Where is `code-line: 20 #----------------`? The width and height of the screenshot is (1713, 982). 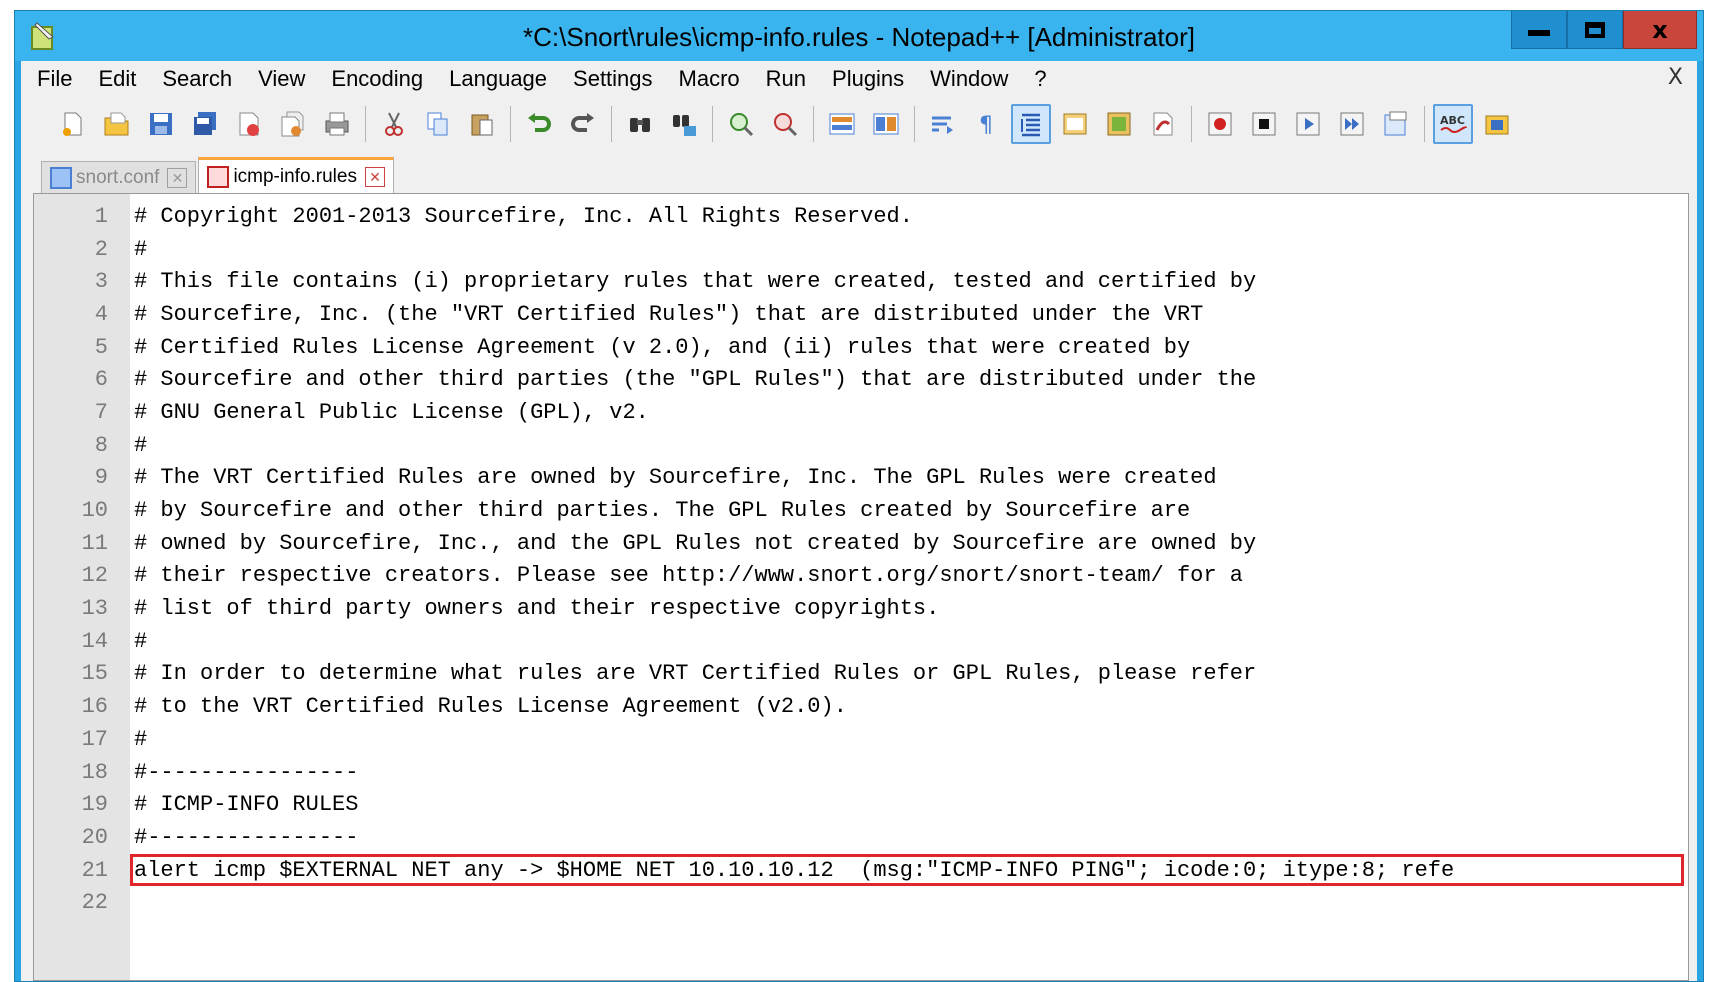
code-line: 20 #---------------- is located at coordinates (861, 837).